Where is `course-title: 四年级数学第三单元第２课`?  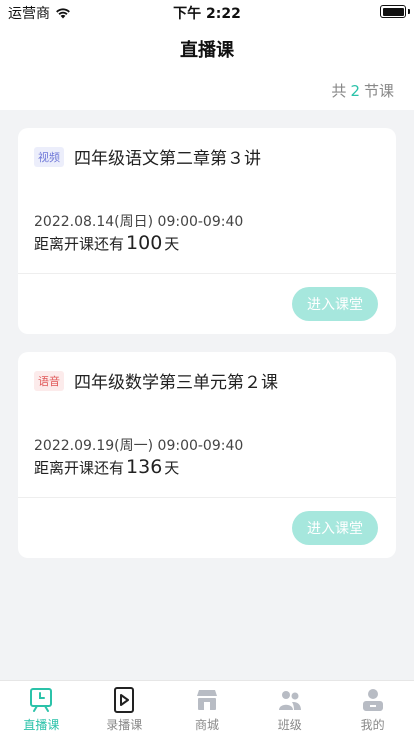 course-title: 四年级数学第三单元第２课 is located at coordinates (176, 383).